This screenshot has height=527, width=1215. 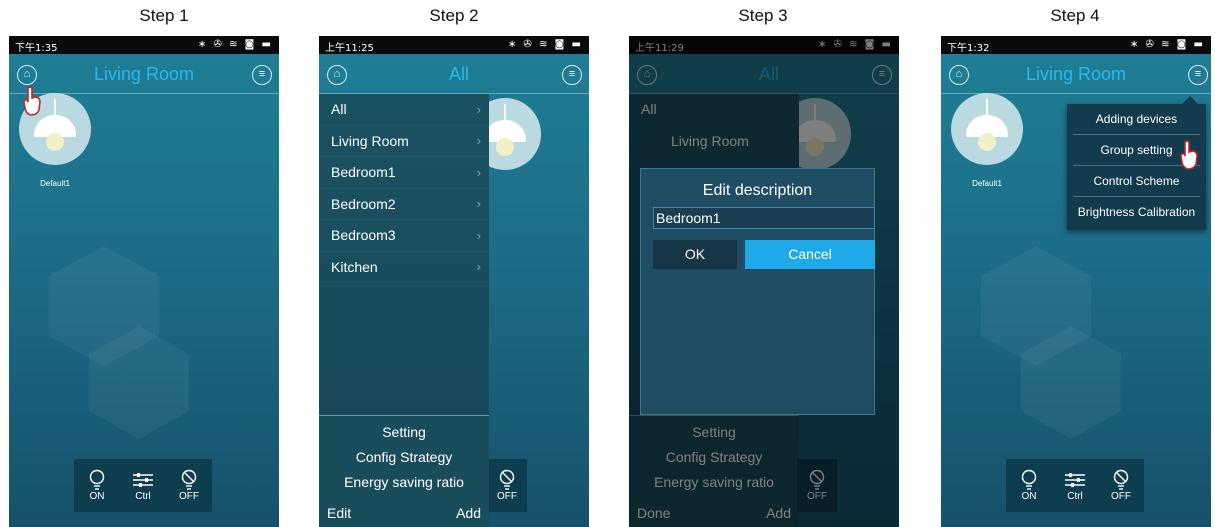 I want to click on ok-button: OK, so click(x=695, y=254).